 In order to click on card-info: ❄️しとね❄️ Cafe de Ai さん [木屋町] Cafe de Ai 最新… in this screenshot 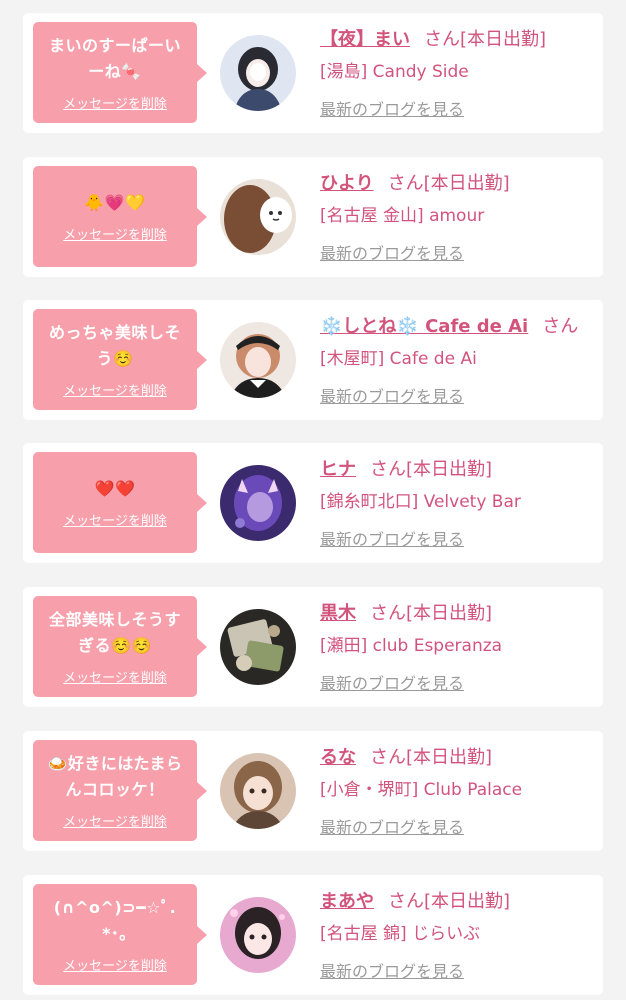, I will do `click(457, 362)`.